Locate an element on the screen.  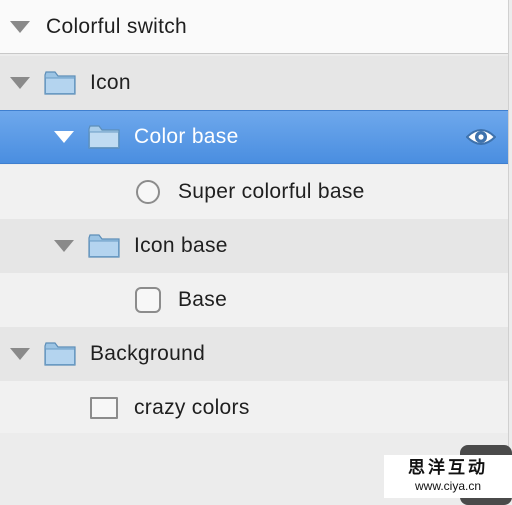
tree-row-label: Background is located at coordinates (148, 353).